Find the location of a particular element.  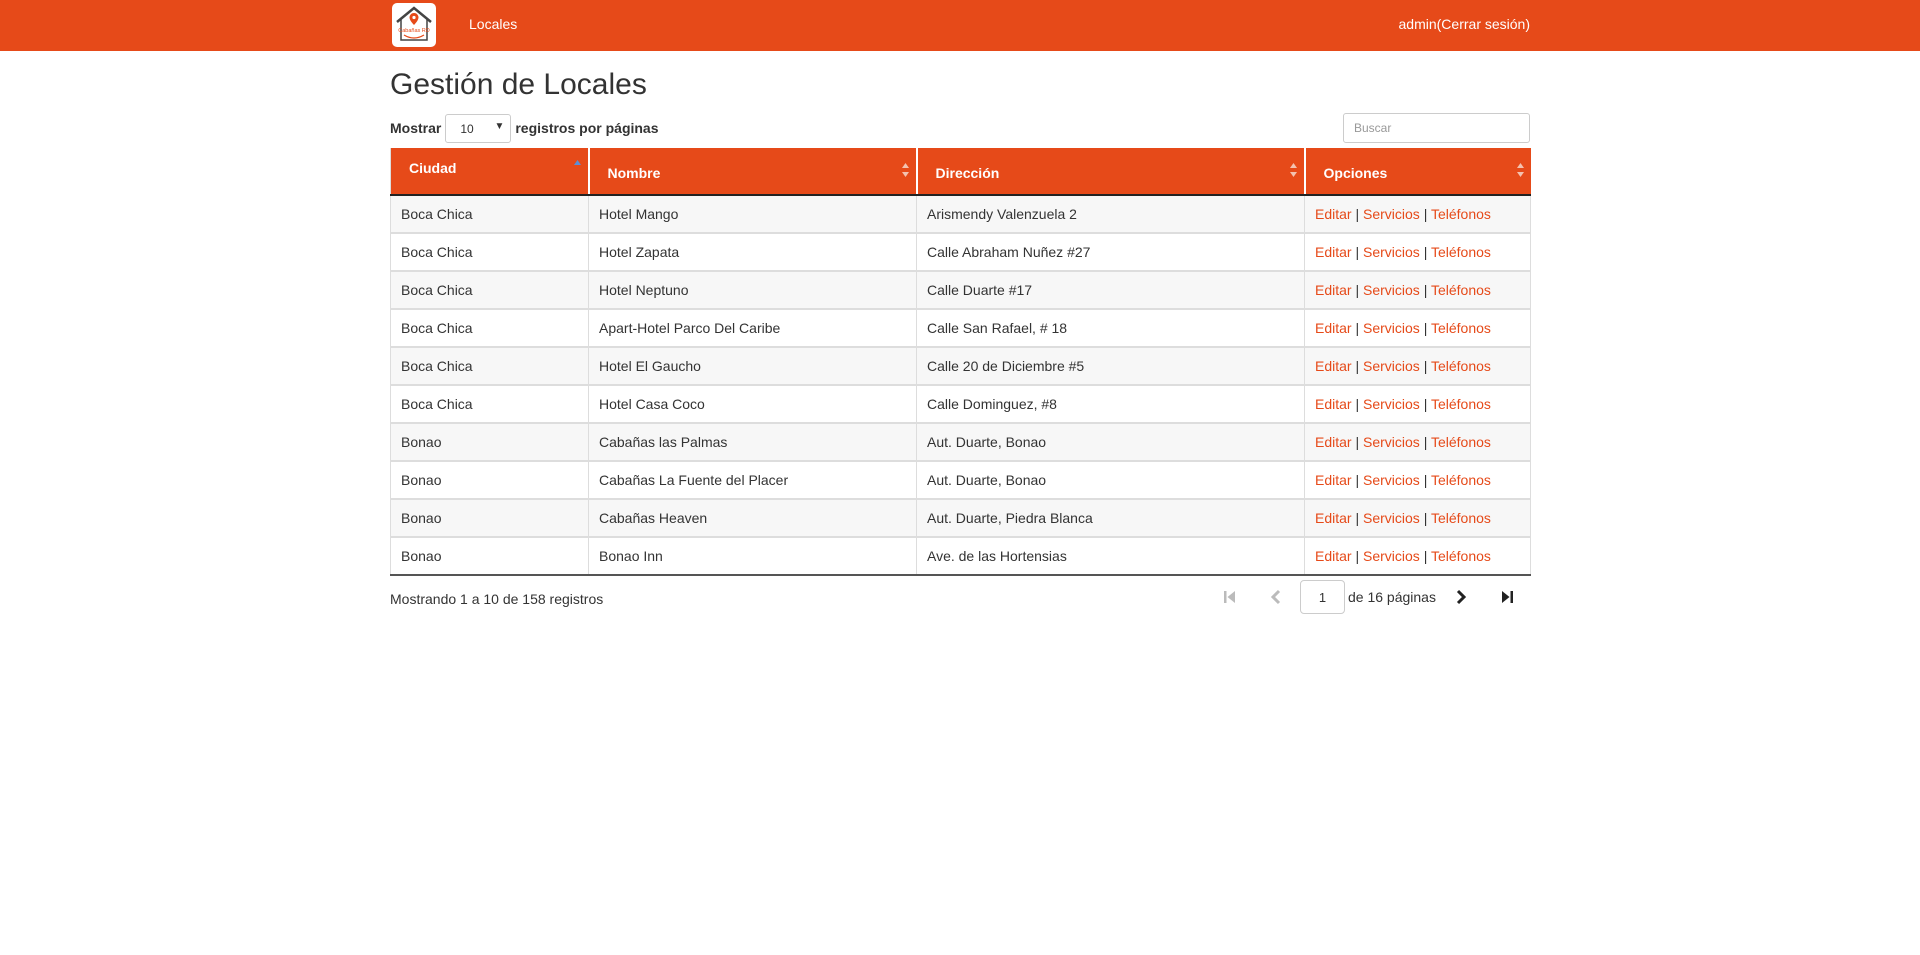

table-header-row: Ciudad Nombre Dirección Opciones is located at coordinates (960, 172).